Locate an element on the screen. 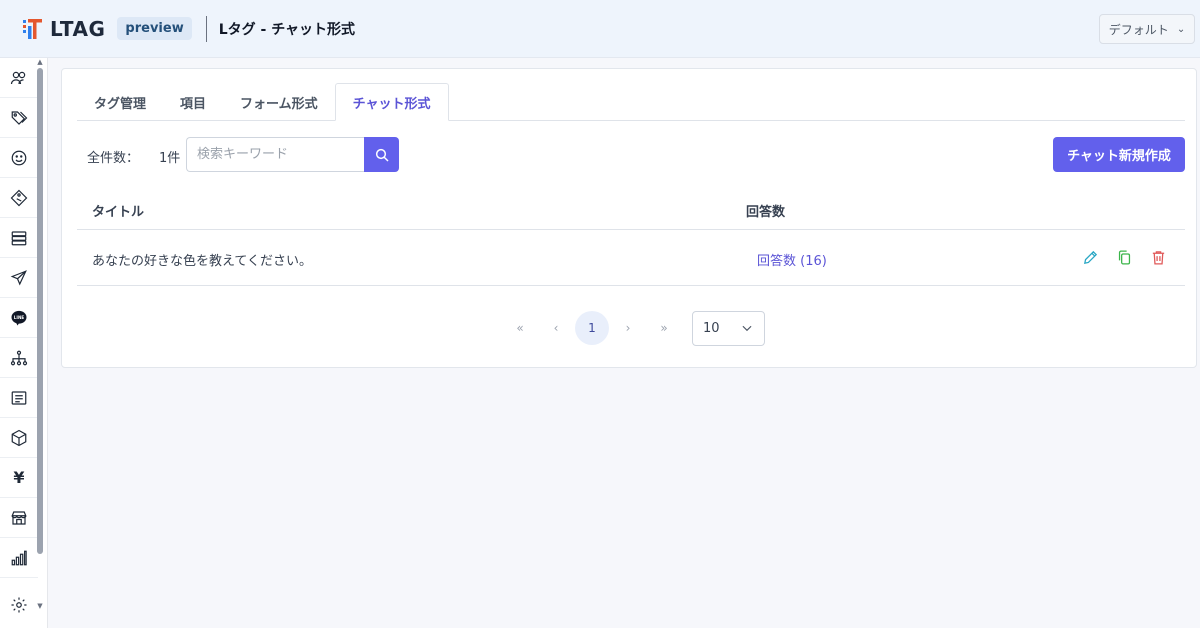 This screenshot has width=1200, height=628. per-page-select: 10 is located at coordinates (728, 328).